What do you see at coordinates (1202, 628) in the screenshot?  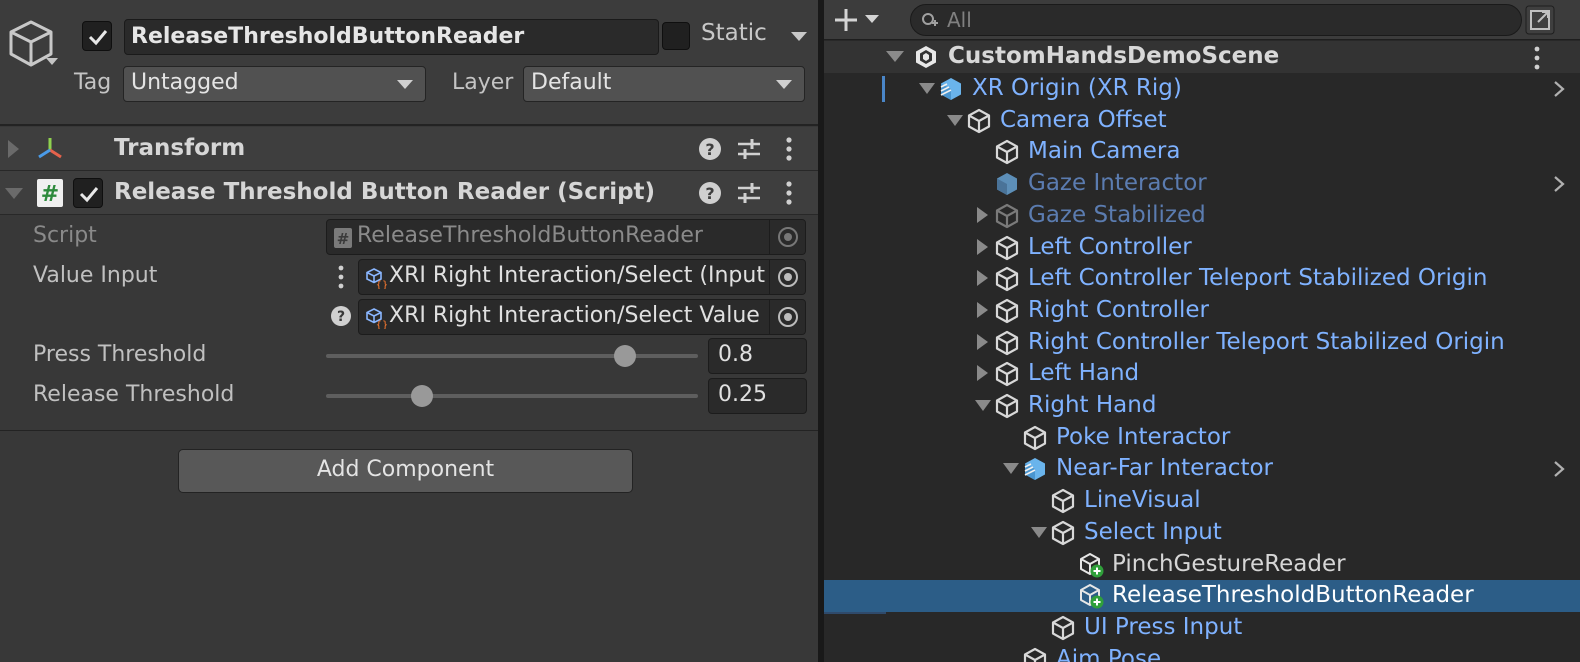 I see `hierarchy-item: UI Press Input` at bounding box center [1202, 628].